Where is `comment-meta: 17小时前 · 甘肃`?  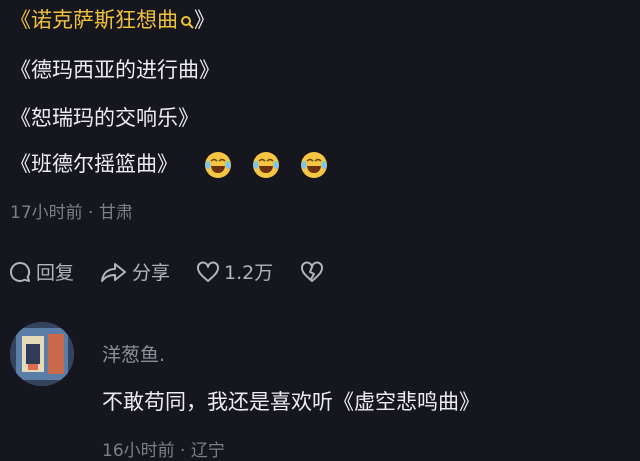 comment-meta: 17小时前 · 甘肃 is located at coordinates (71, 213).